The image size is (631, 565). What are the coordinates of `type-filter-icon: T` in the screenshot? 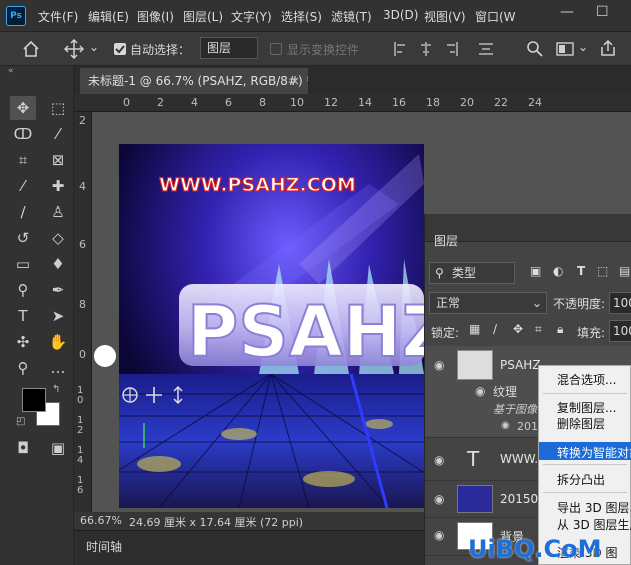 It's located at (581, 271).